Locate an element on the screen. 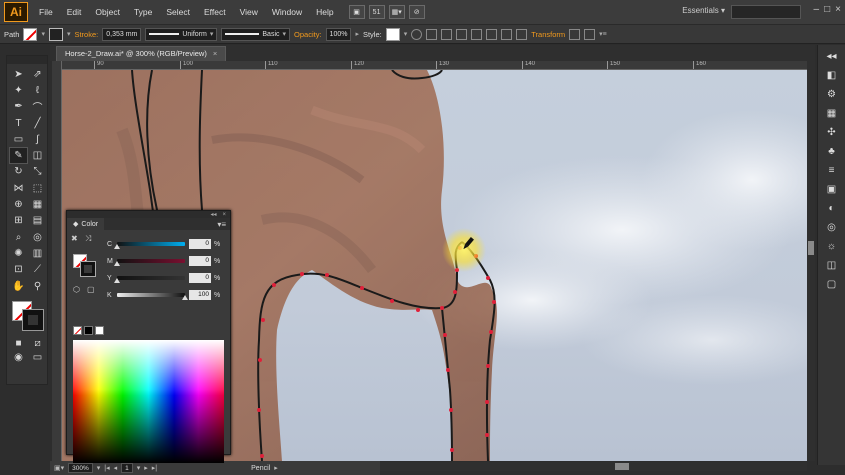 The image size is (845, 475). gradient-tool-icon: ▤ is located at coordinates (37, 221).